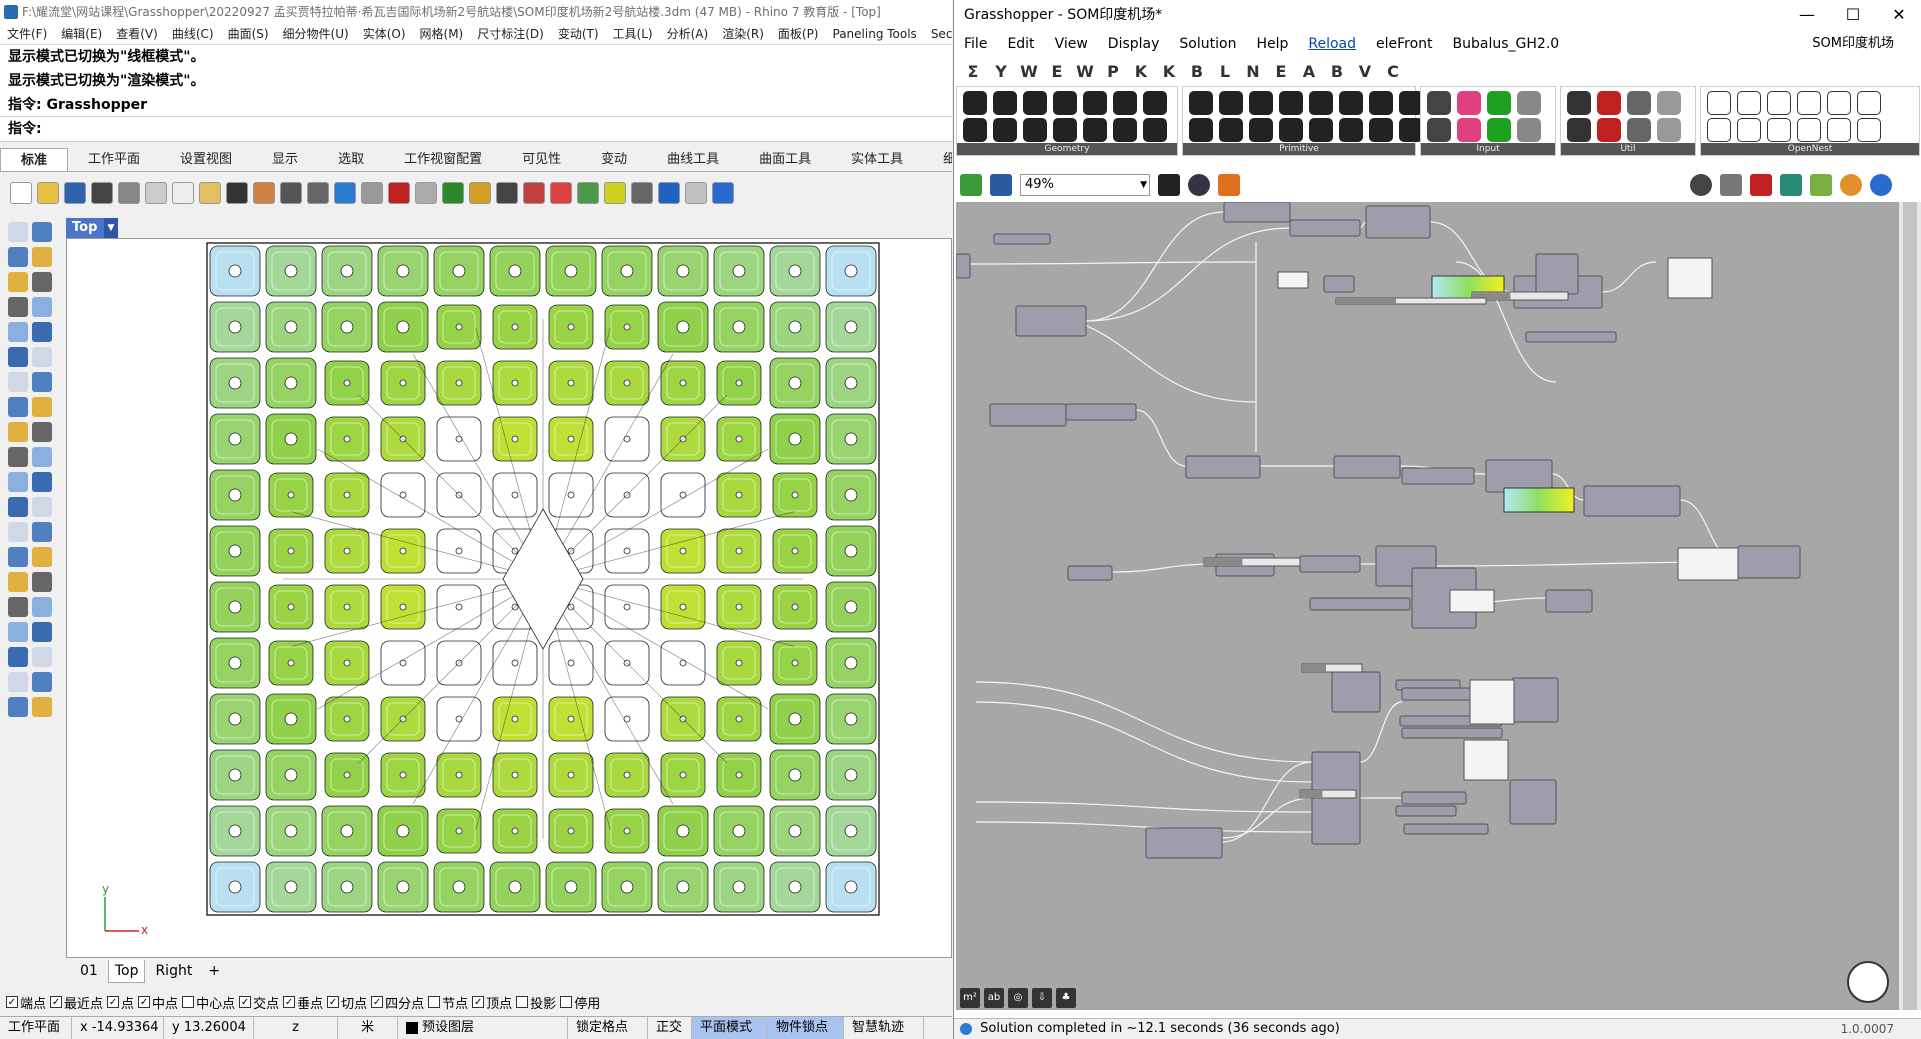 This screenshot has width=1921, height=1039. What do you see at coordinates (206, 159) in the screenshot?
I see `tab-set-view: 设置视图` at bounding box center [206, 159].